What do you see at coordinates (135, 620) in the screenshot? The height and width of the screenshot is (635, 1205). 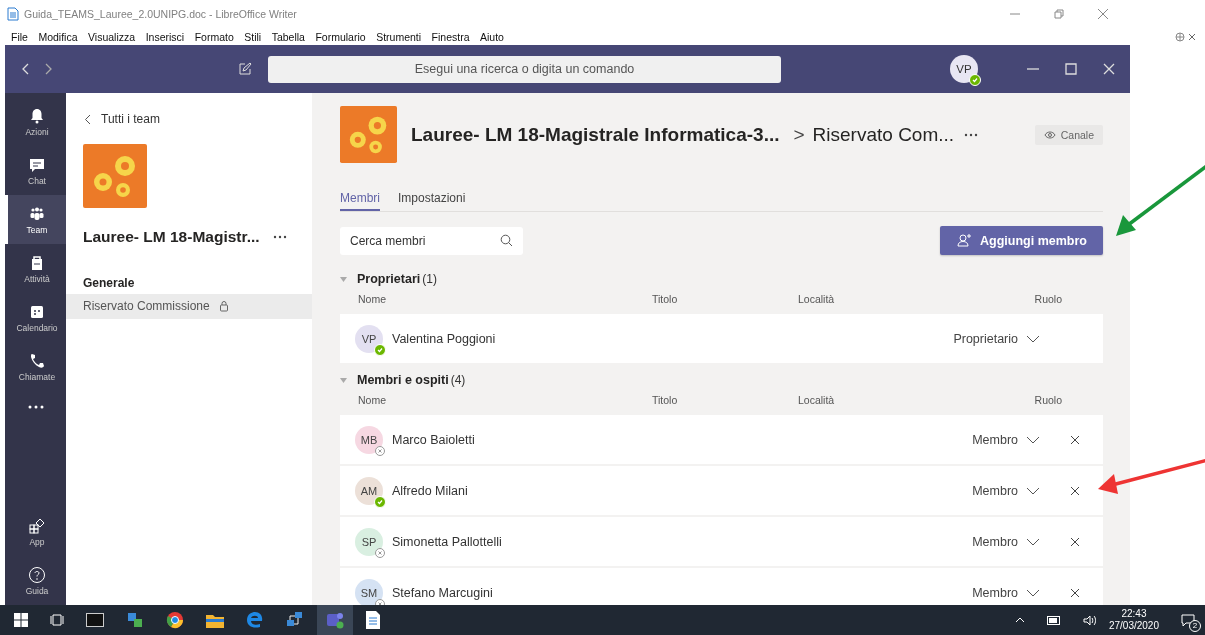 I see `app-icon` at bounding box center [135, 620].